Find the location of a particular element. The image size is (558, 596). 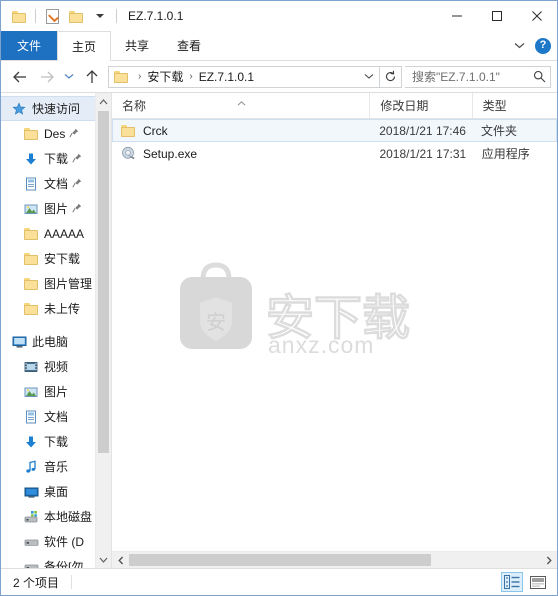

minimize-ribbon-button is located at coordinates (519, 46).